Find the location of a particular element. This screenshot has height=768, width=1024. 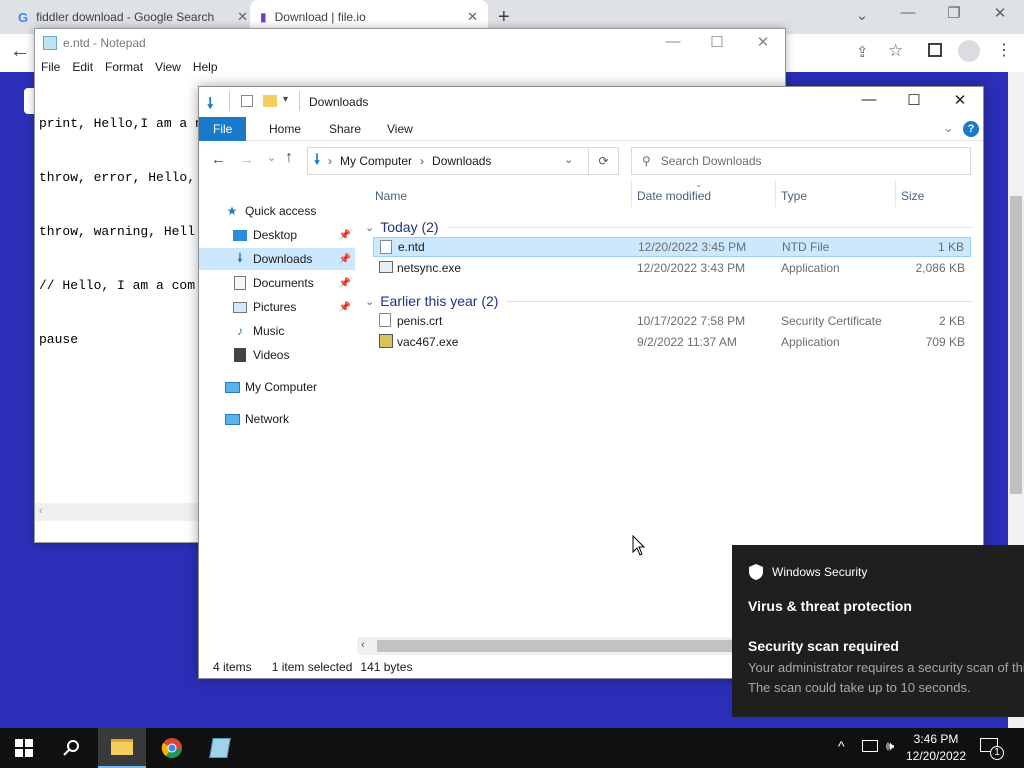

network-status-icon is located at coordinates (870, 746).